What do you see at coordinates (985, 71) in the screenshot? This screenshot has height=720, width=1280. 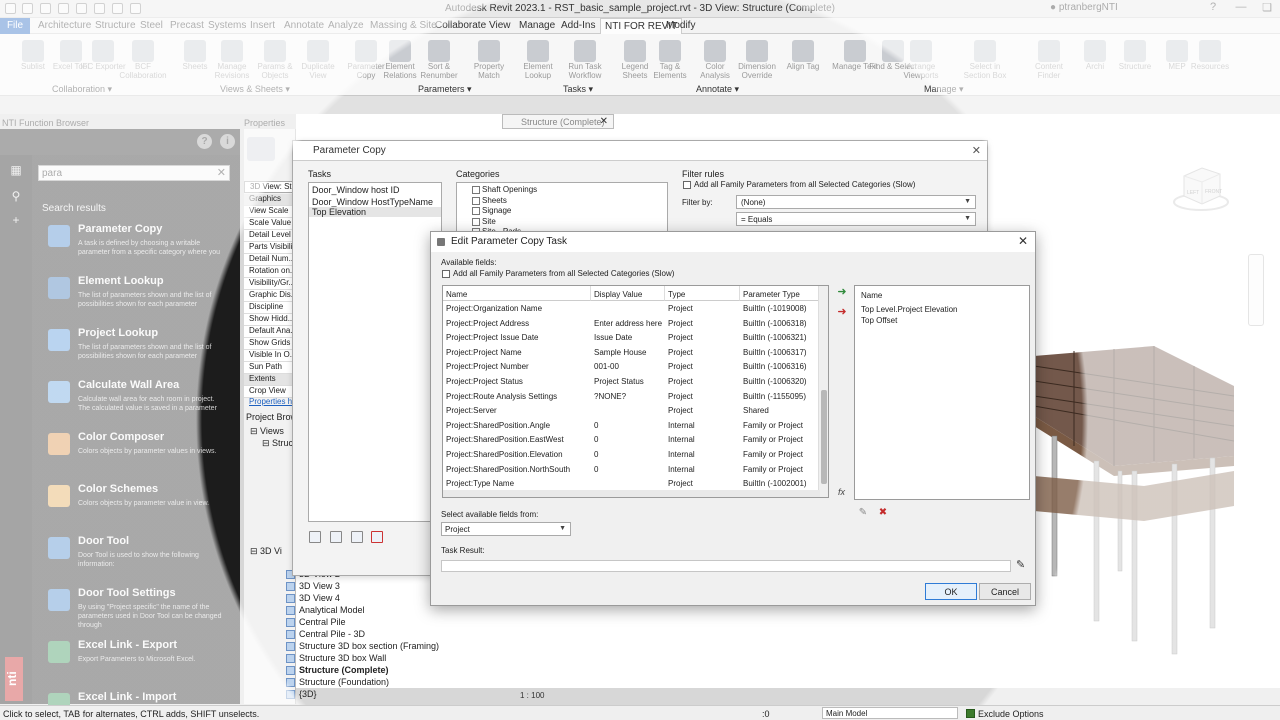 I see `ribbon-button-label: Select in Section Box` at bounding box center [985, 71].